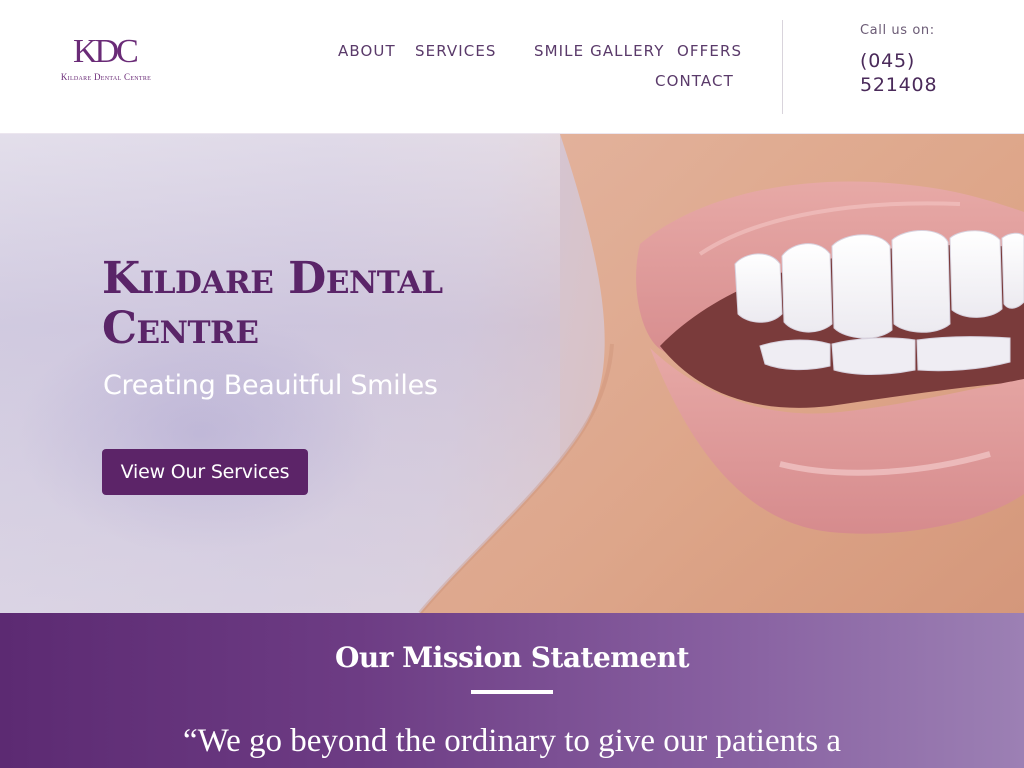 Image resolution: width=1024 pixels, height=768 pixels. What do you see at coordinates (205, 472) in the screenshot?
I see `view-services-button: View Our Services` at bounding box center [205, 472].